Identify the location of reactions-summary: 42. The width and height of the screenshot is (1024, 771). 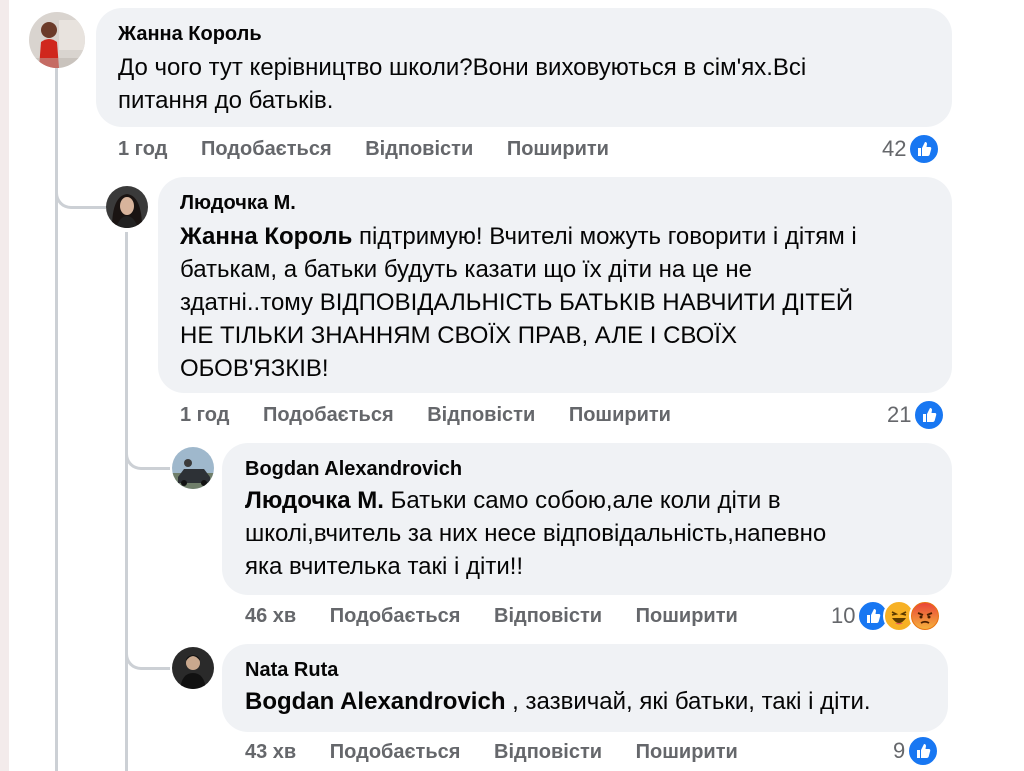
(911, 149).